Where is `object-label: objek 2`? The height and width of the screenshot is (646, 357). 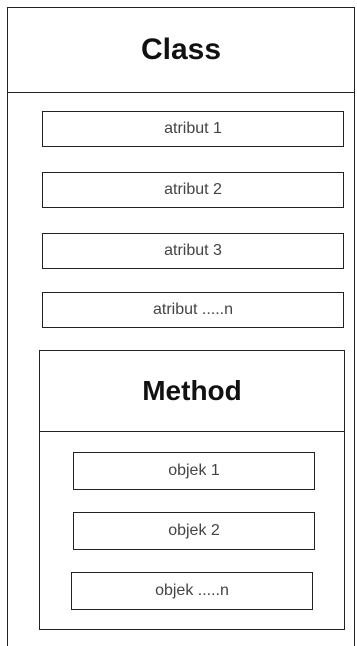 object-label: objek 2 is located at coordinates (194, 530).